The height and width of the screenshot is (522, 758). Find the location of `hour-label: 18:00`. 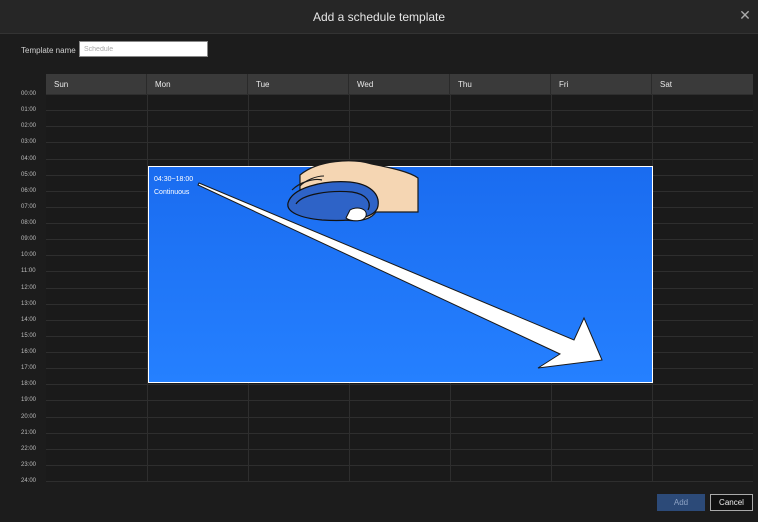

hour-label: 18:00 is located at coordinates (29, 384).